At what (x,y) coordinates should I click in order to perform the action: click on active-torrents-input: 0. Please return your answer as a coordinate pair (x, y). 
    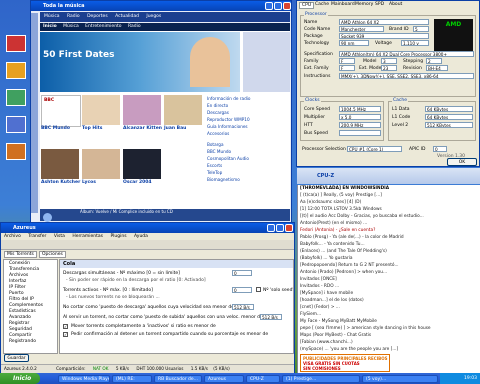
    Looking at the image, I should click on (242, 290).